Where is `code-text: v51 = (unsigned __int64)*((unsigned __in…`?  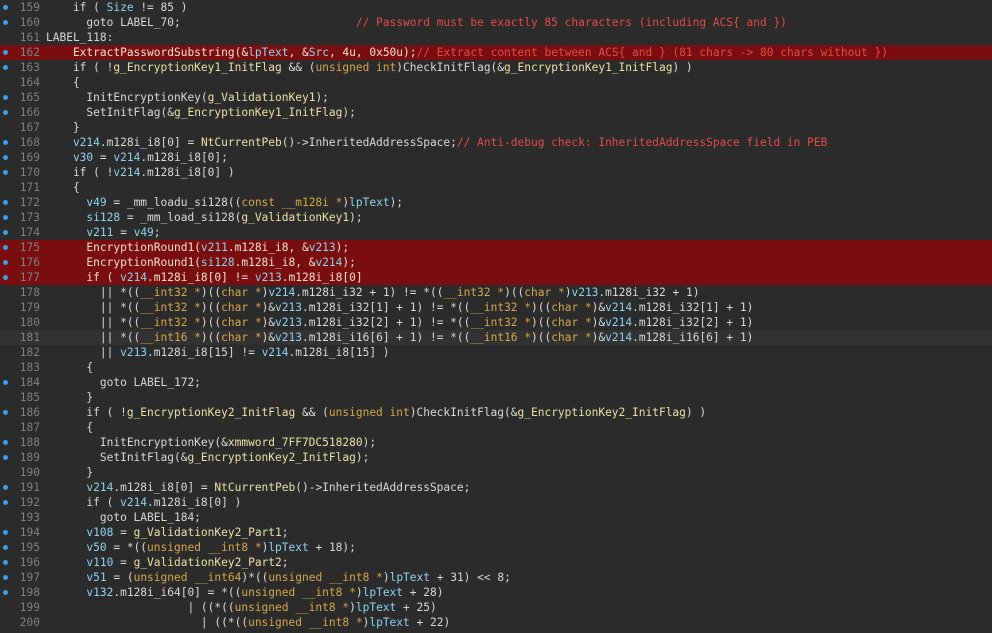
code-text: v51 = (unsigned __int64)*((unsigned __in… is located at coordinates (278, 577).